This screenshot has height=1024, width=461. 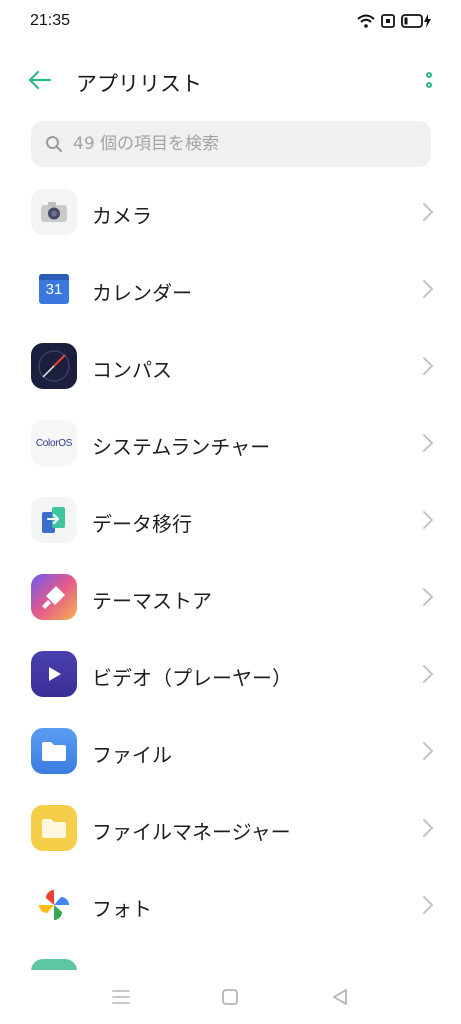 I want to click on file-manager-icon, so click(x=54, y=828).